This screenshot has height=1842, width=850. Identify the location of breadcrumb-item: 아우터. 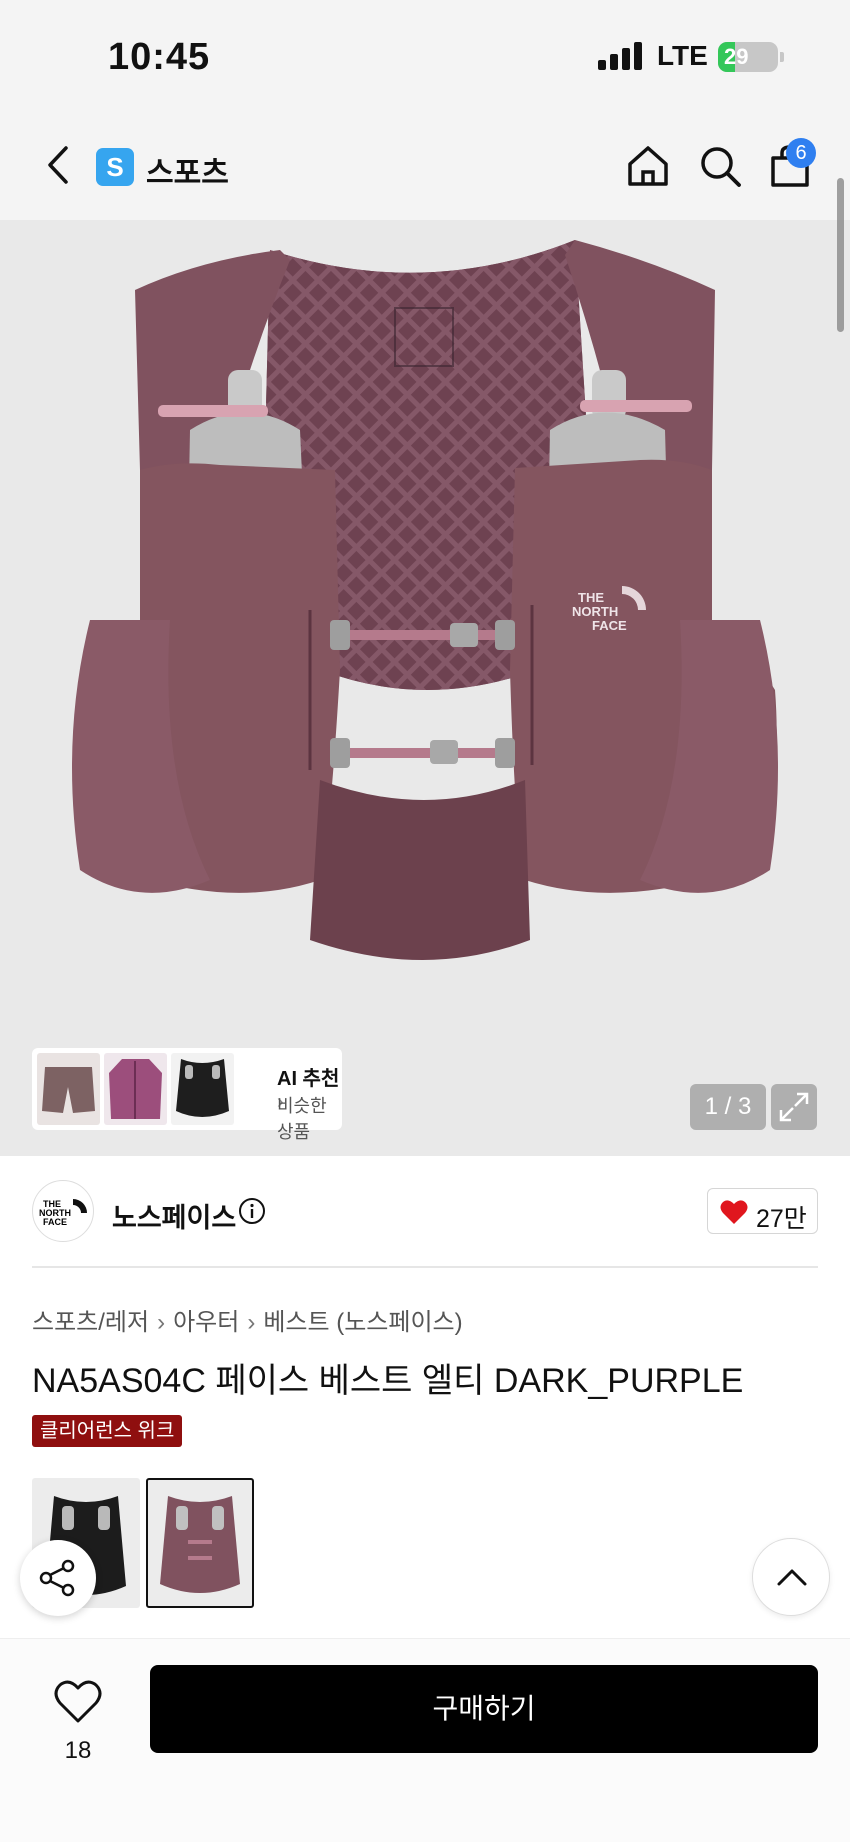
(206, 1322).